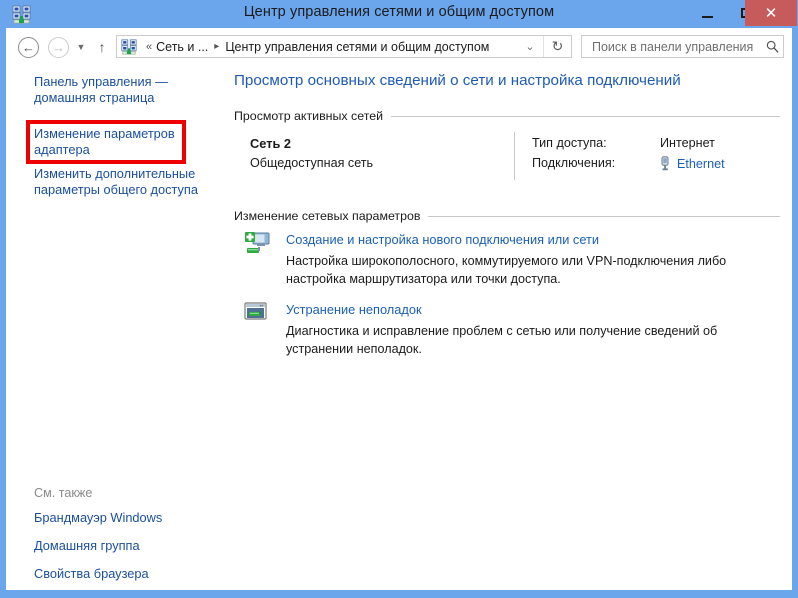 The height and width of the screenshot is (598, 798). I want to click on section-header-change-settings: Изменение сетевых параметров, so click(508, 216).